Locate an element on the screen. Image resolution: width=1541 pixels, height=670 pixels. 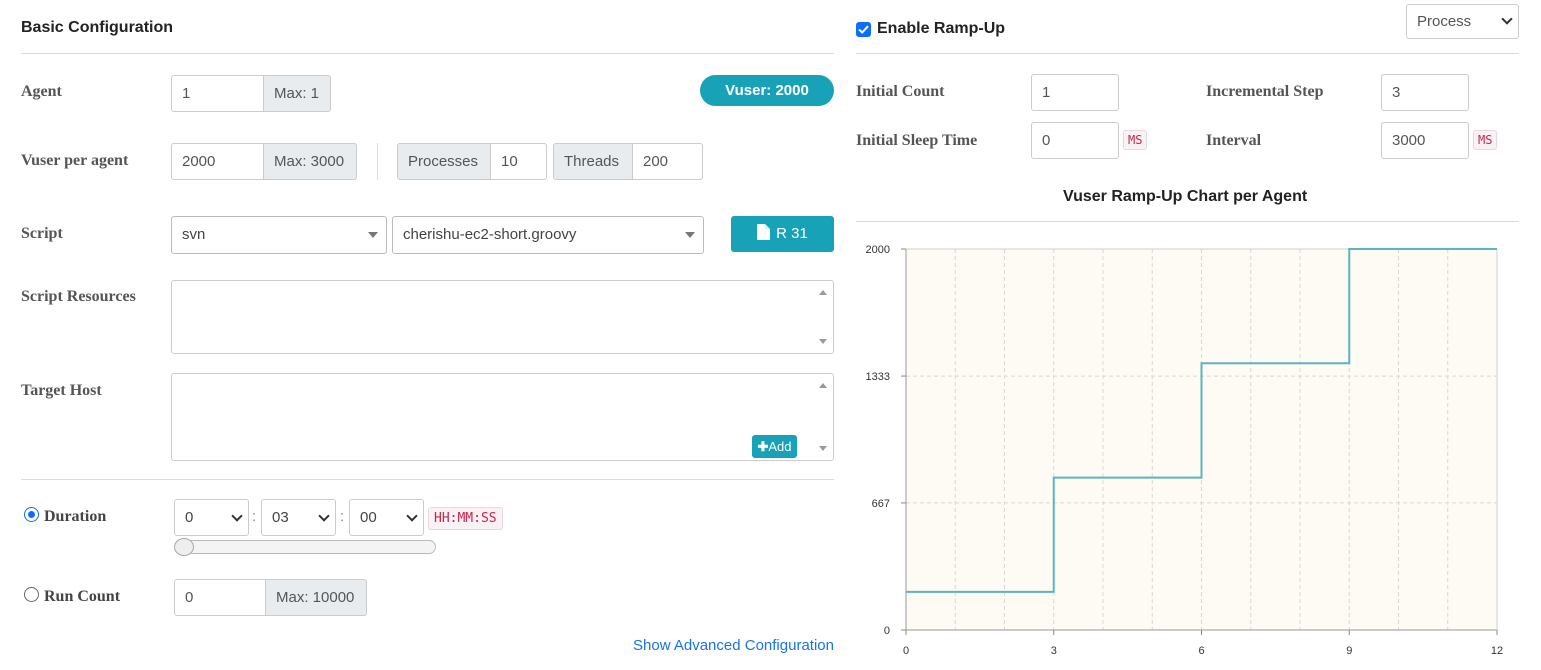
interval-unit: MS is located at coordinates (1485, 140).